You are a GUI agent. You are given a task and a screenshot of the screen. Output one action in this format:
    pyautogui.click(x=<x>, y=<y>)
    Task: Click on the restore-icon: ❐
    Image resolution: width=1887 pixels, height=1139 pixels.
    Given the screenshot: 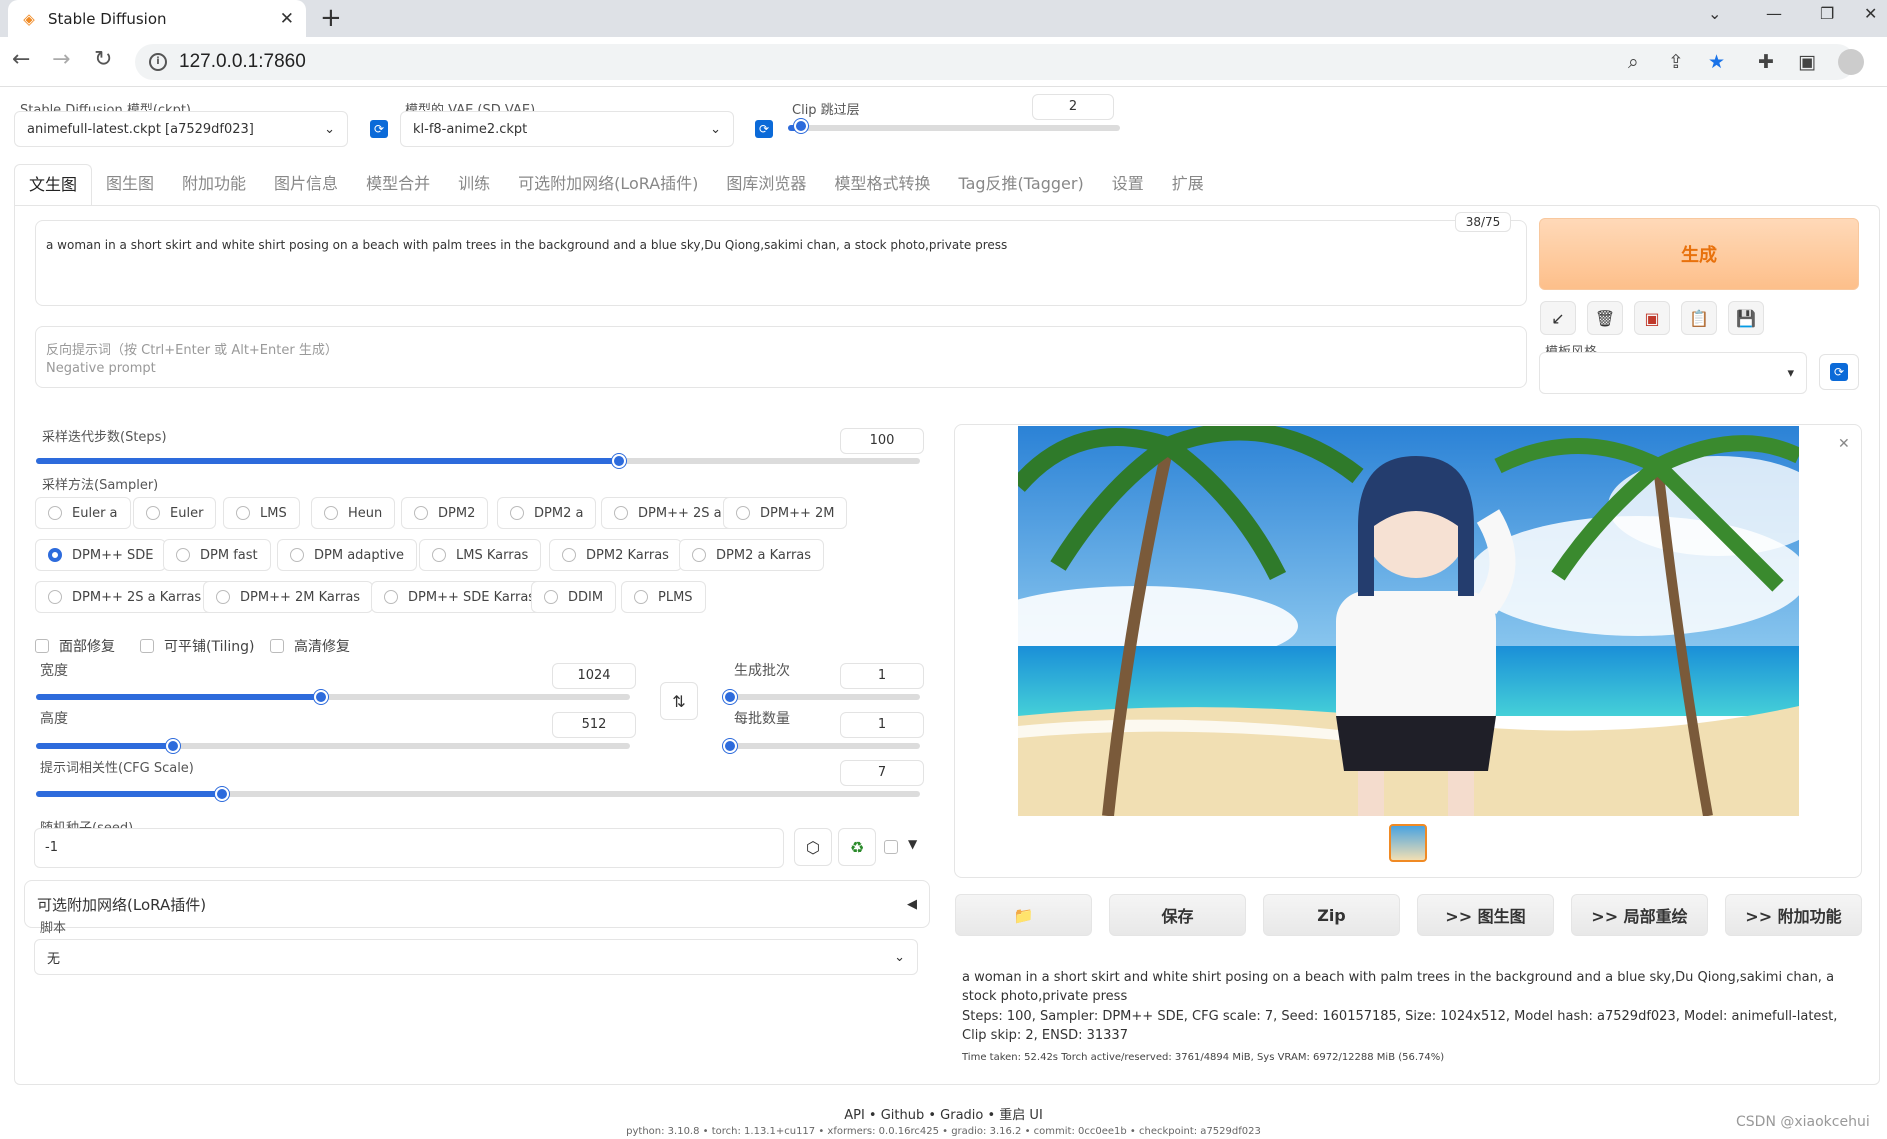 What is the action you would take?
    pyautogui.click(x=1827, y=13)
    